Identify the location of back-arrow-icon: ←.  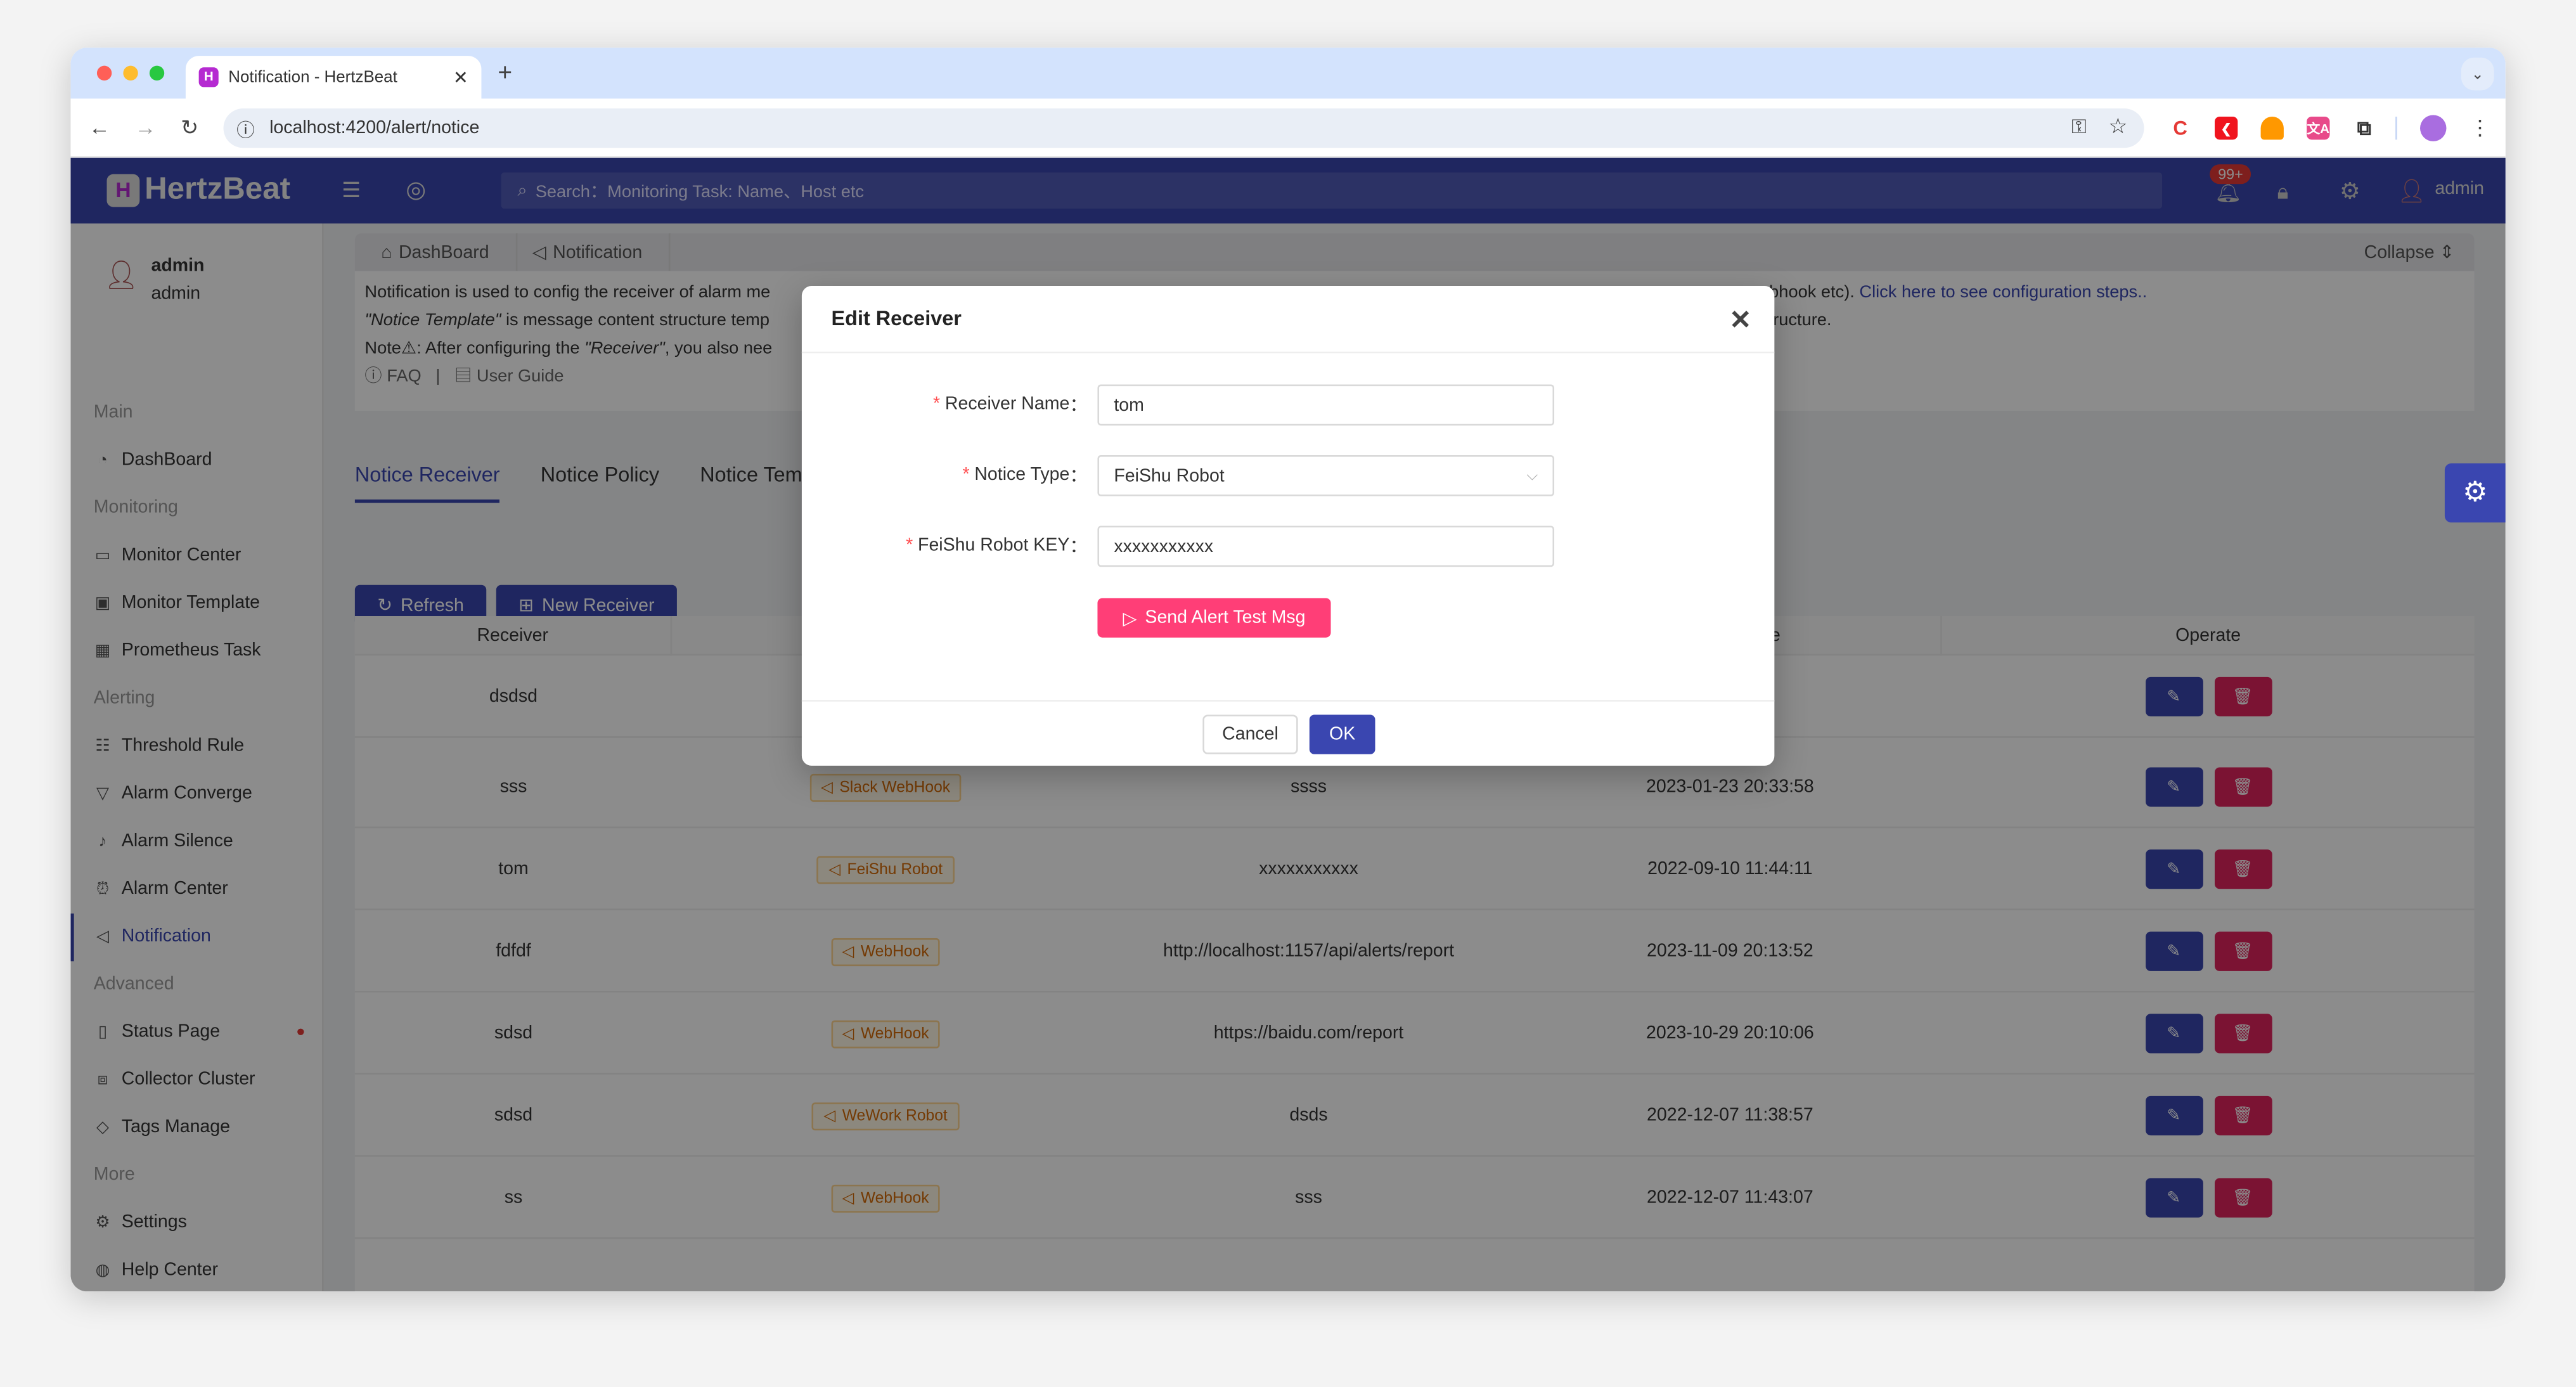
(100, 127).